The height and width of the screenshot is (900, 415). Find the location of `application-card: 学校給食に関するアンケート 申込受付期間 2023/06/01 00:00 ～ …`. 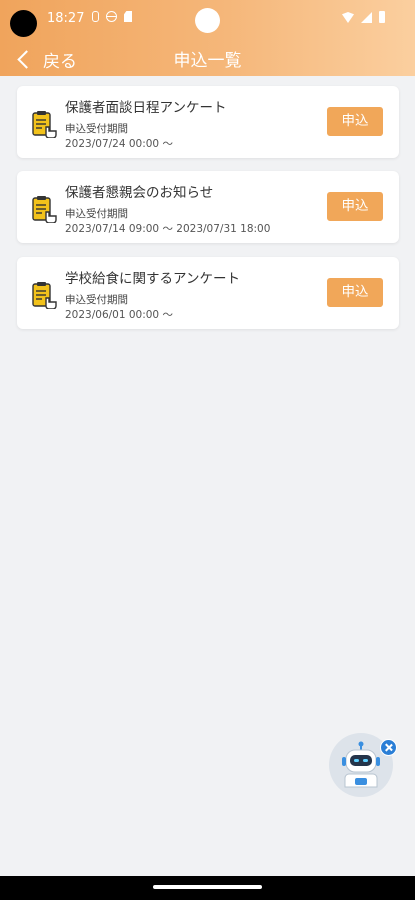

application-card: 学校給食に関するアンケート 申込受付期間 2023/06/01 00:00 ～ … is located at coordinates (208, 293).